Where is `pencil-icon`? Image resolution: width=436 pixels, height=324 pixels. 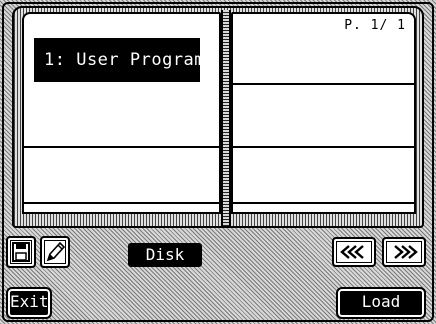 pencil-icon is located at coordinates (56, 251).